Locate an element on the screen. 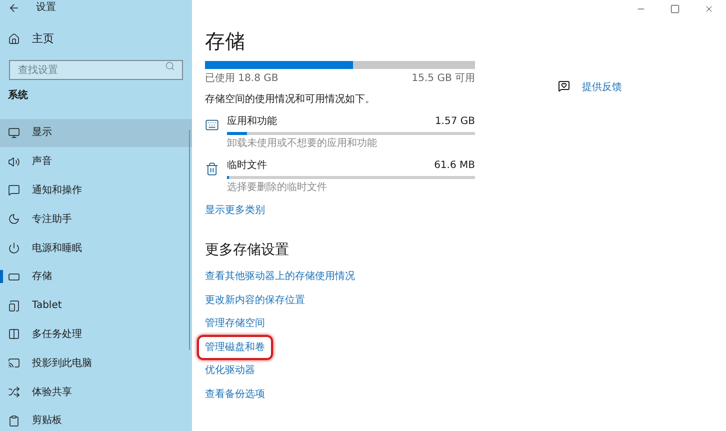 This screenshot has width=726, height=431. home-icon is located at coordinates (14, 39).